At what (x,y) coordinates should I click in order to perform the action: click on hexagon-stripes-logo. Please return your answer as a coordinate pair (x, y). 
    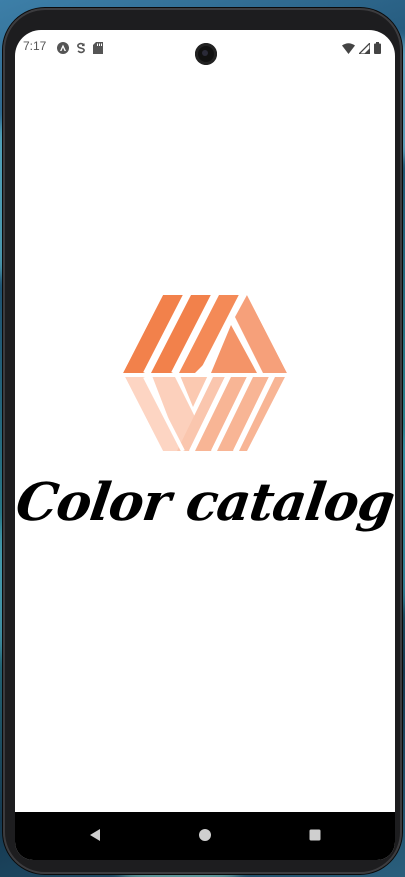
    Looking at the image, I should click on (205, 375).